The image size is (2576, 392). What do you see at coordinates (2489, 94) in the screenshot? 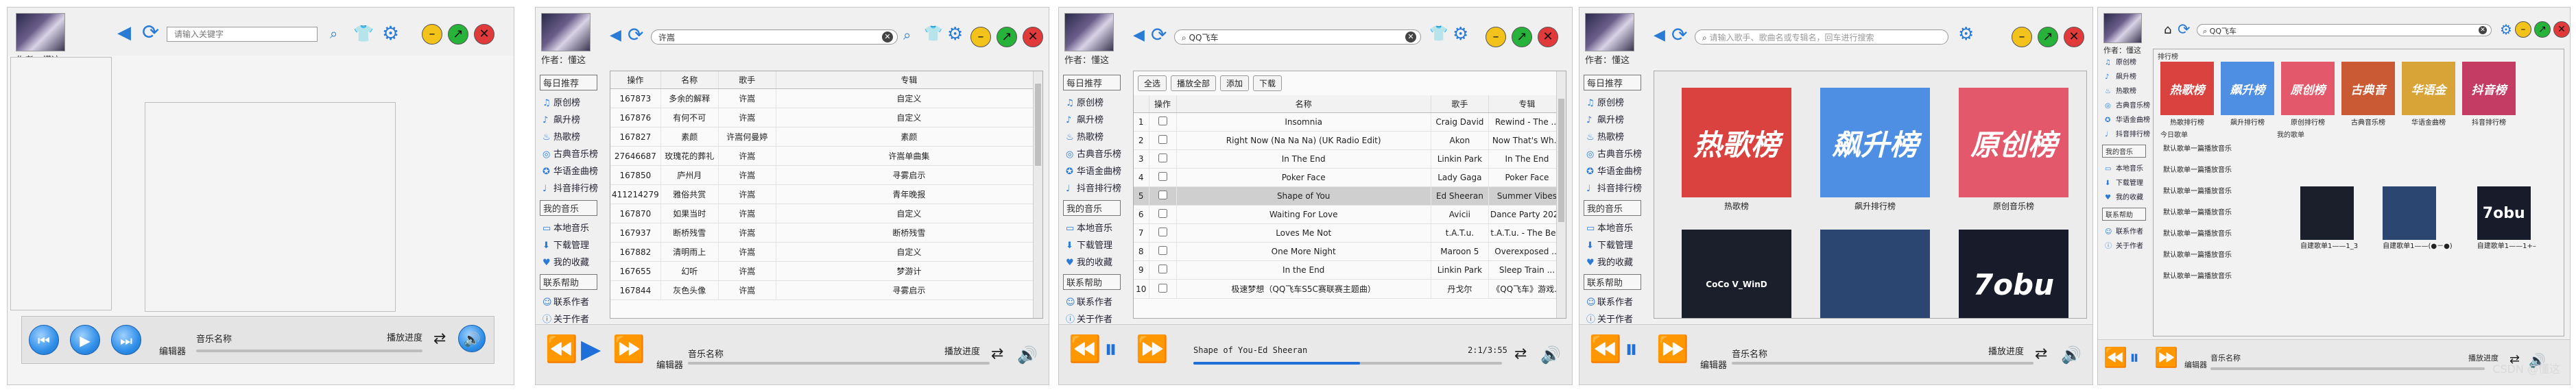
I see `mini-chart-tile: 抖音榜 抖音排行榜` at bounding box center [2489, 94].